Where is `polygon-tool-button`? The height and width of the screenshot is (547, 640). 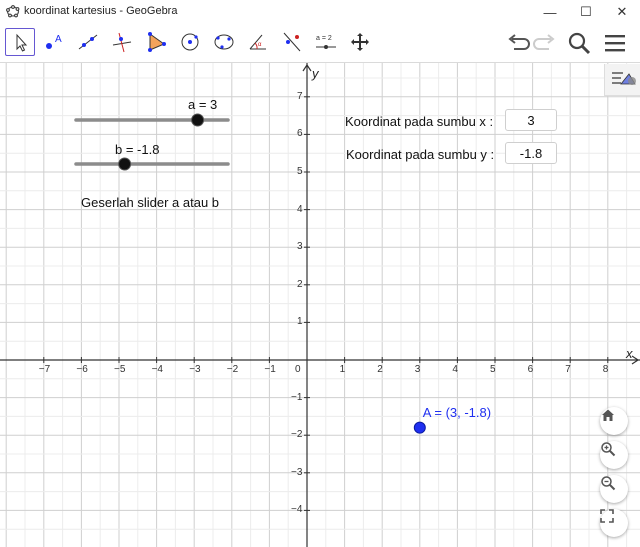 polygon-tool-button is located at coordinates (156, 42).